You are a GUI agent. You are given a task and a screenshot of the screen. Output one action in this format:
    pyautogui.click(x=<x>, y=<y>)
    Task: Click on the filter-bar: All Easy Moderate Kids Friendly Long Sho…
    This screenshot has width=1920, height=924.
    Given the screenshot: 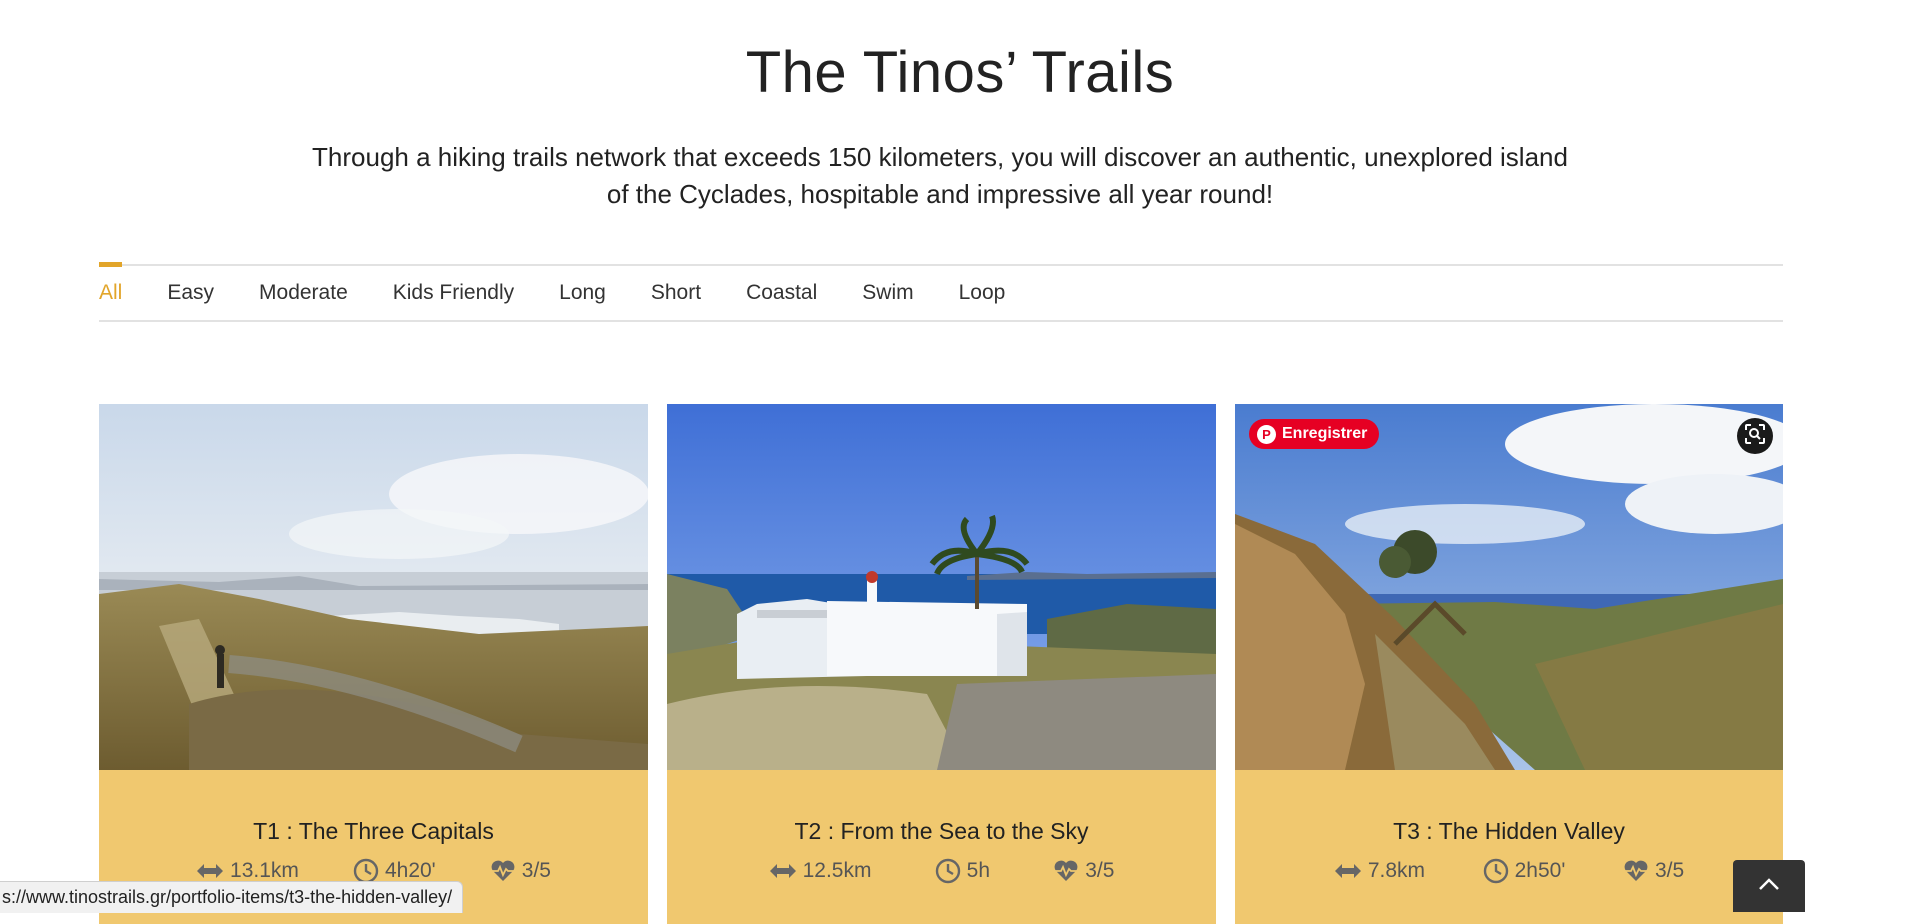 What is the action you would take?
    pyautogui.click(x=941, y=292)
    